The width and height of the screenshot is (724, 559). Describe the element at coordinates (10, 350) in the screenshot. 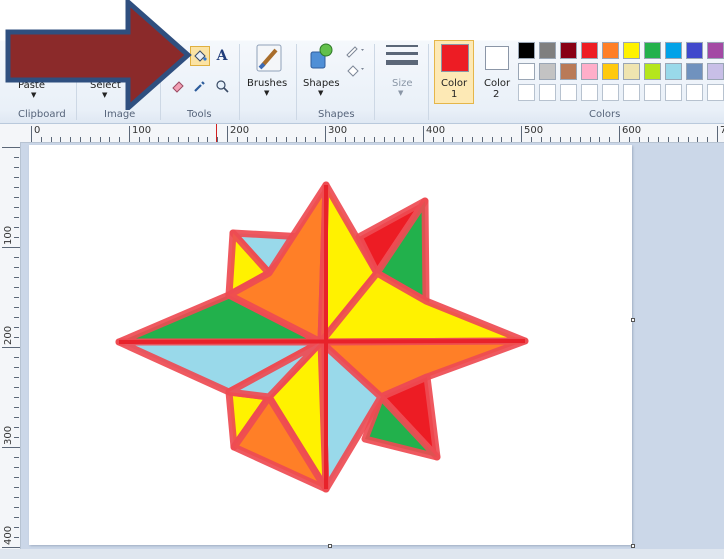

I see `vertical-ruler: 100 200 300 400` at that location.